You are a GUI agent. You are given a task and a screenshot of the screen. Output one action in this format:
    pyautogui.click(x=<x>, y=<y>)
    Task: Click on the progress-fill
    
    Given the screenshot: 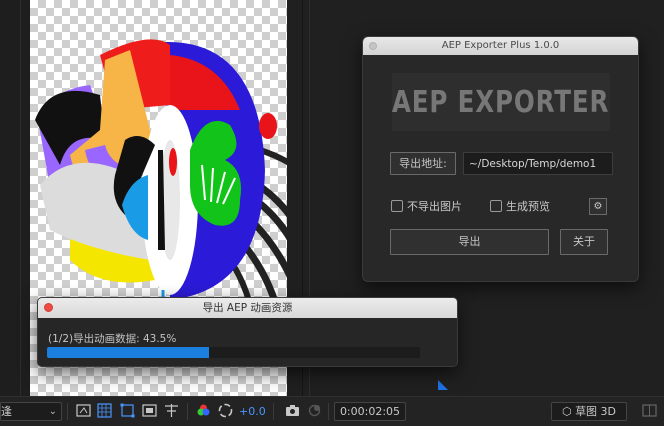 What is the action you would take?
    pyautogui.click(x=128, y=352)
    